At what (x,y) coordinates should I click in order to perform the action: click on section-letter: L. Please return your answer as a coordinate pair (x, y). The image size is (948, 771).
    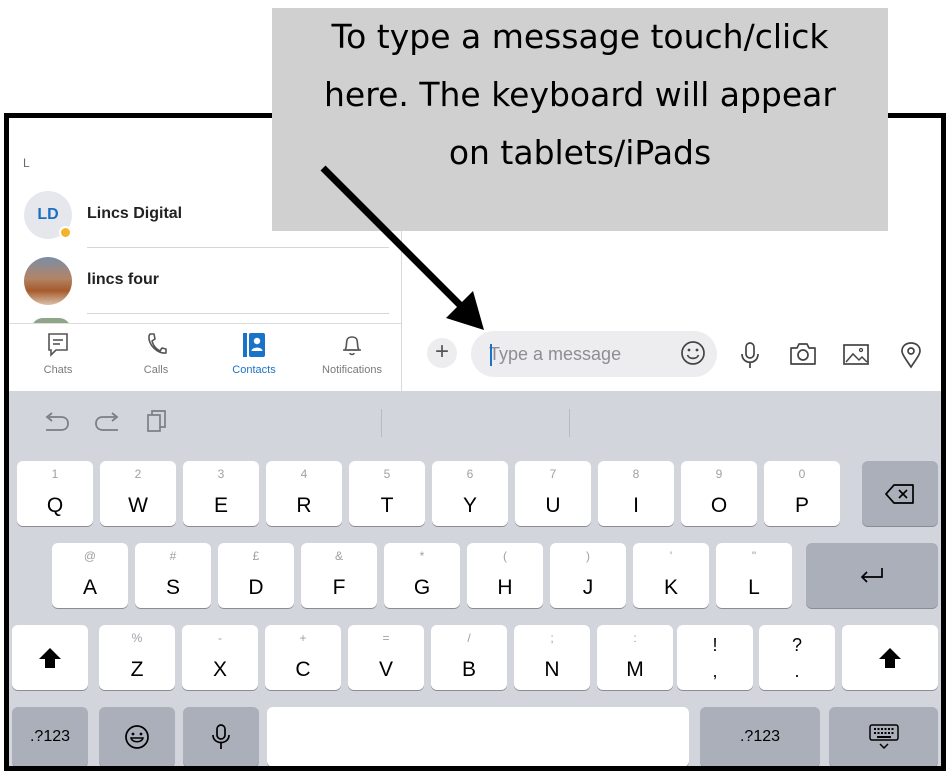
    Looking at the image, I should click on (26, 163).